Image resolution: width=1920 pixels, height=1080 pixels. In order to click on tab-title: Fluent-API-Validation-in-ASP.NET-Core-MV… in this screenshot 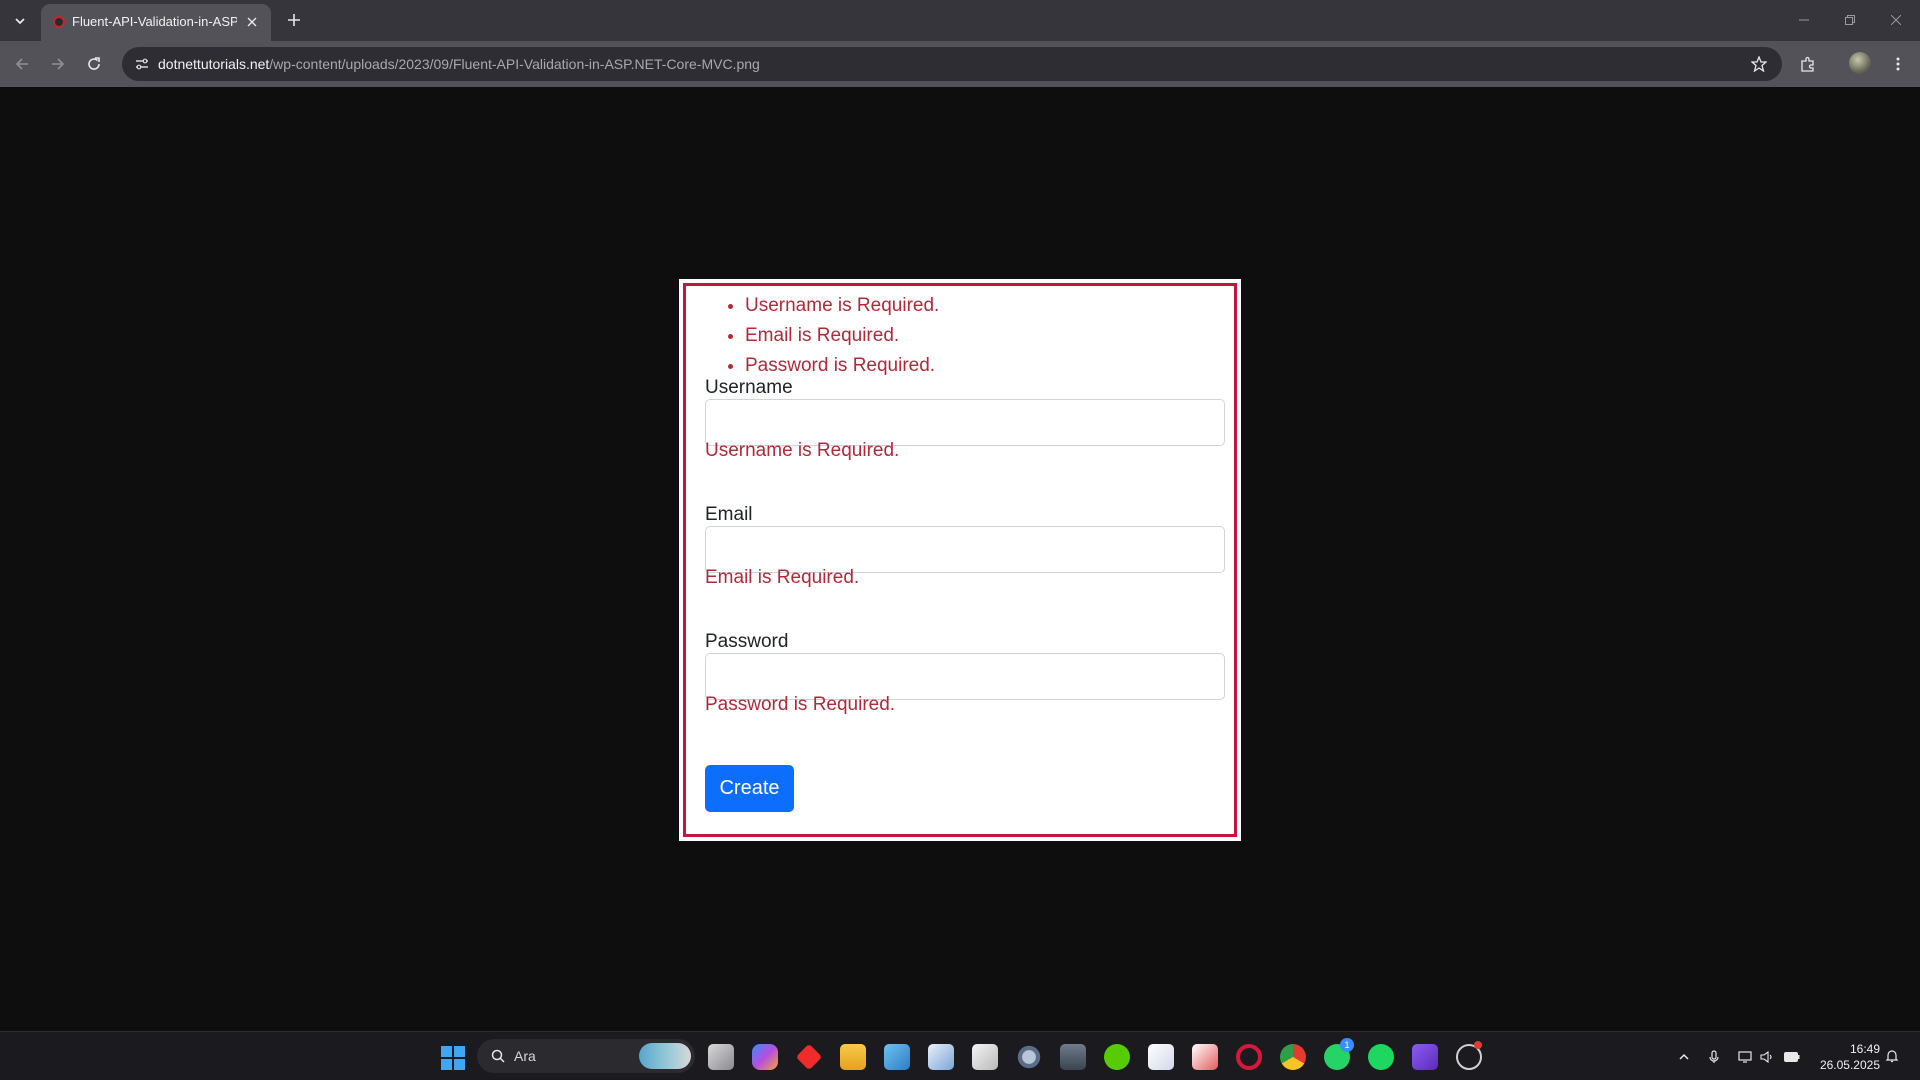, I will do `click(154, 21)`.